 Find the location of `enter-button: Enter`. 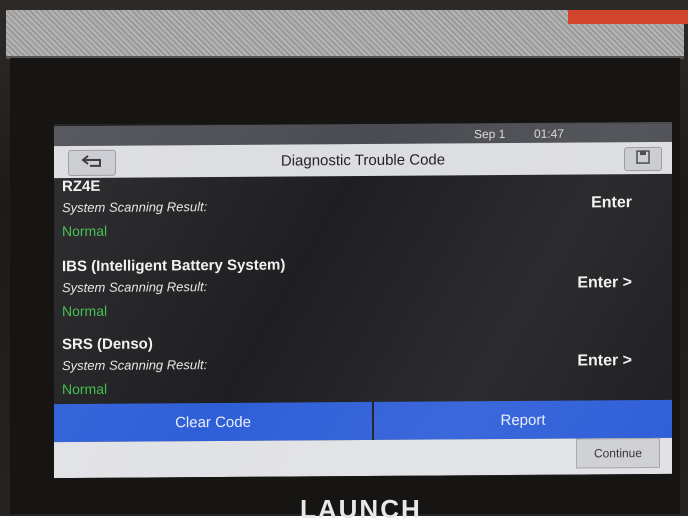

enter-button: Enter is located at coordinates (611, 203).